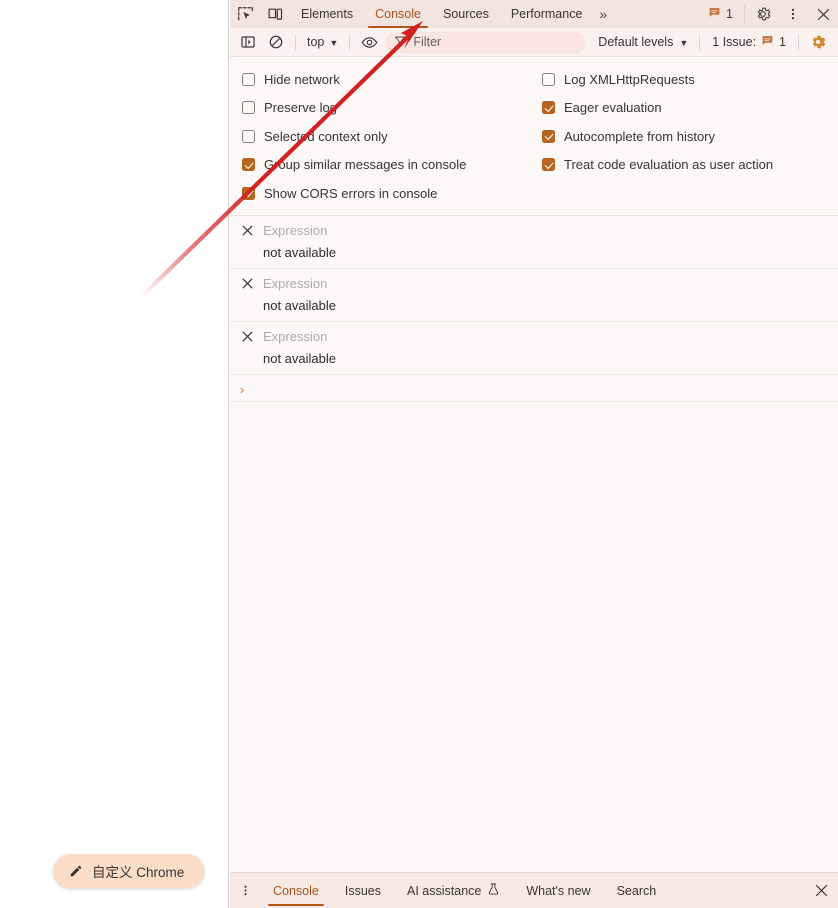 This screenshot has width=838, height=908. I want to click on gear-icon, so click(763, 14).